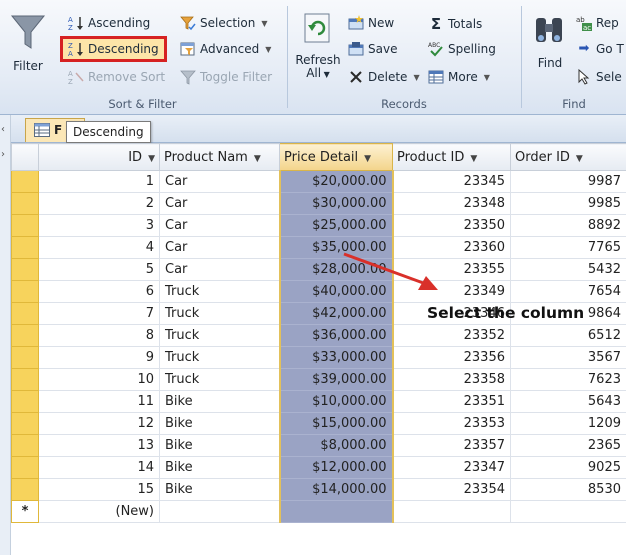  I want to click on table-row: 2 Car $30,000.00 23348 9985, so click(318, 203).